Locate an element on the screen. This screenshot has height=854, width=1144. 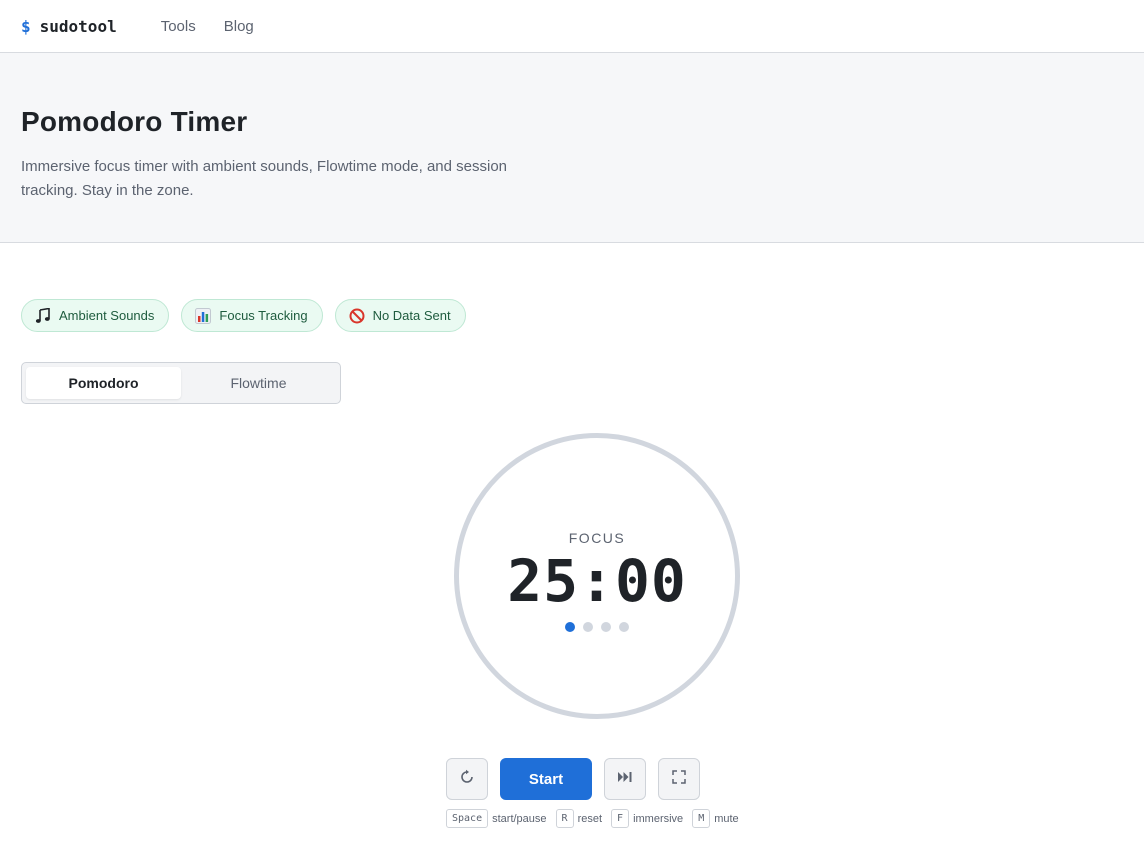
bar-chart-icon is located at coordinates (203, 315).